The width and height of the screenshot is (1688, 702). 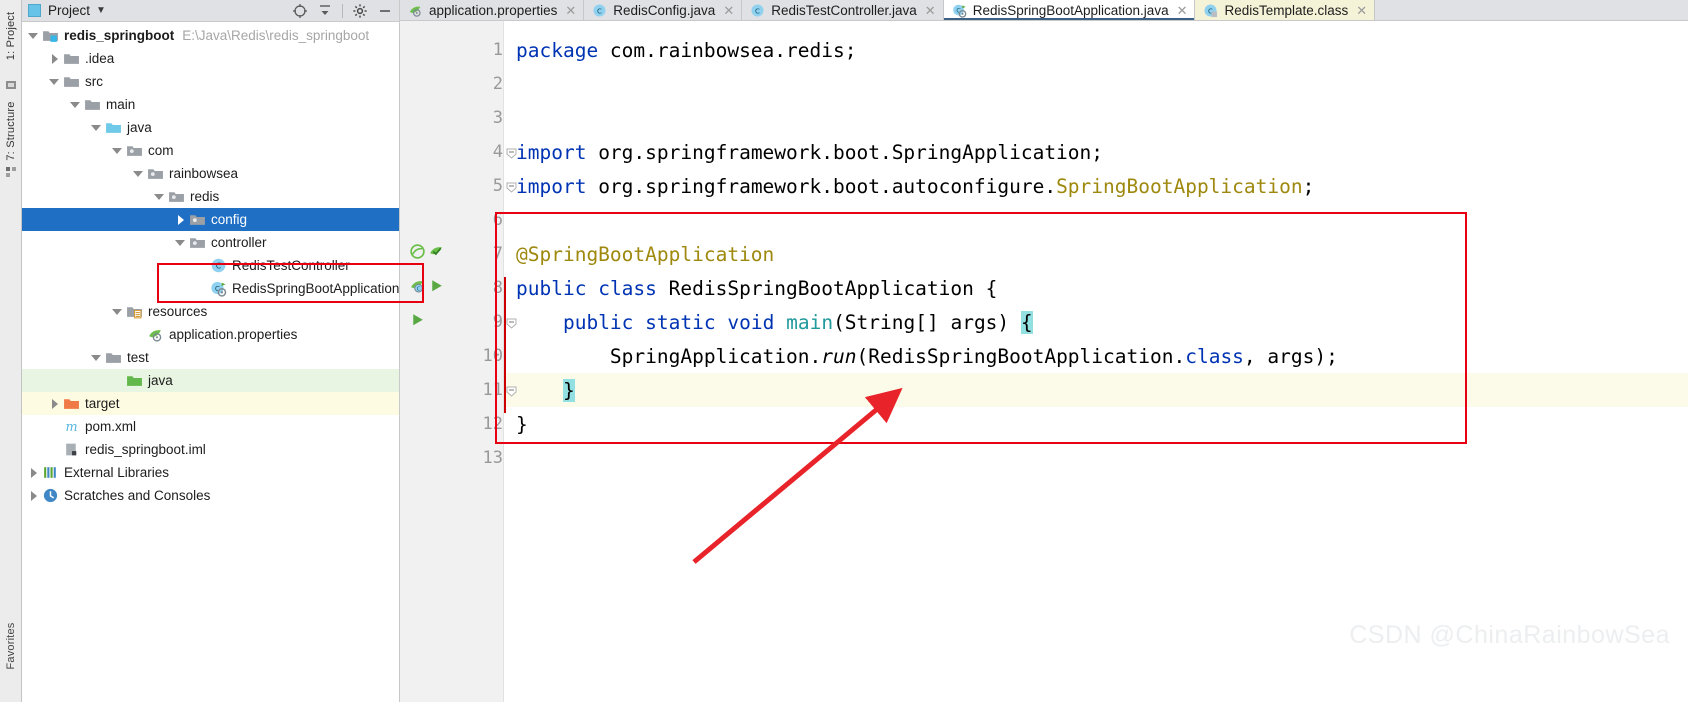 What do you see at coordinates (1096, 322) in the screenshot?
I see `code-line-9: public static void main (String[] args) {` at bounding box center [1096, 322].